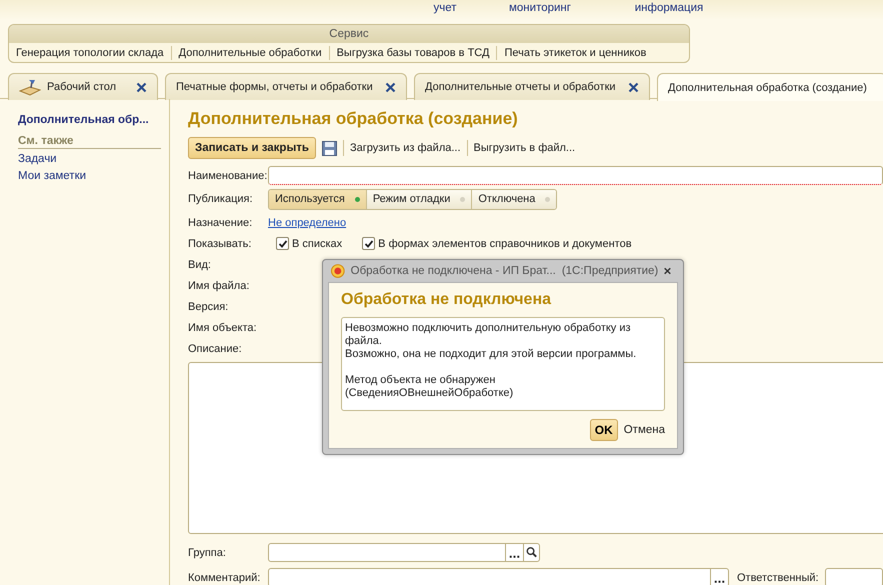 This screenshot has height=585, width=883. What do you see at coordinates (317, 244) in the screenshot?
I see `checkbox-label: В списках` at bounding box center [317, 244].